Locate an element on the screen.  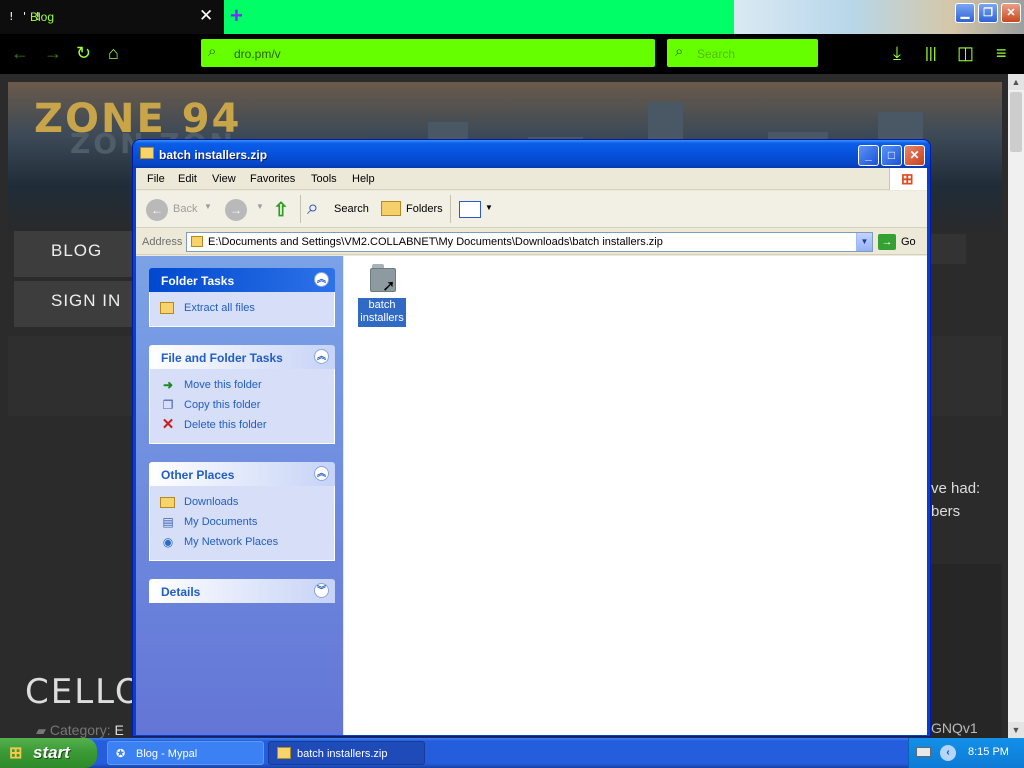
task-extract-all: Extract all files is located at coordinates (247, 310).